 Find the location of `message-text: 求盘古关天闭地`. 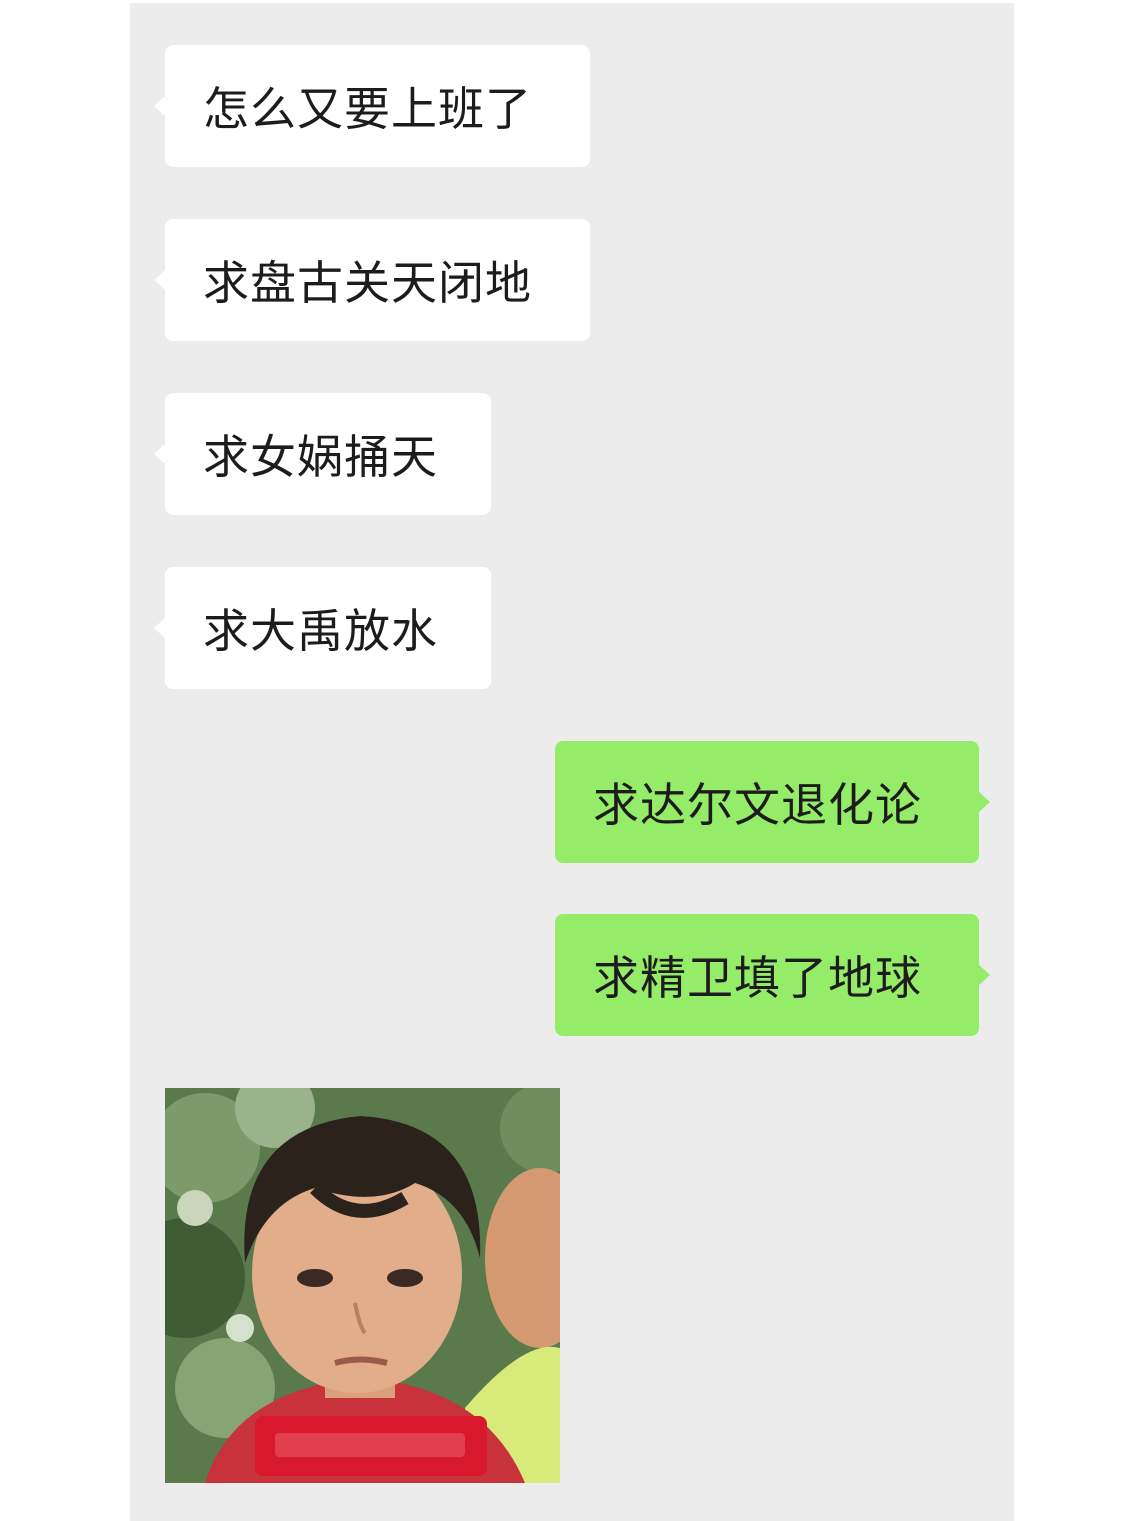

message-text: 求盘古关天闭地 is located at coordinates (367, 283).